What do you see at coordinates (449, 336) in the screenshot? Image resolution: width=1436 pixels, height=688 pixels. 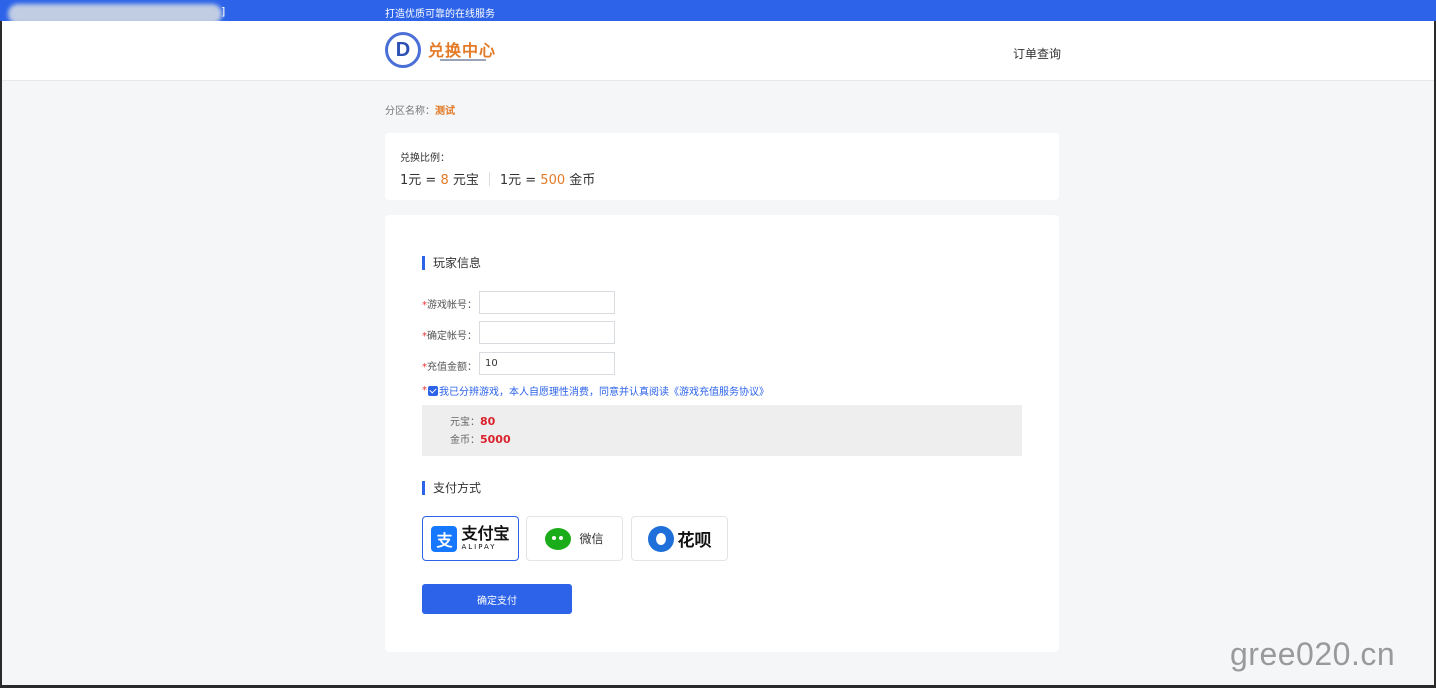 I see `confirm-account-label: *确定帐号：` at bounding box center [449, 336].